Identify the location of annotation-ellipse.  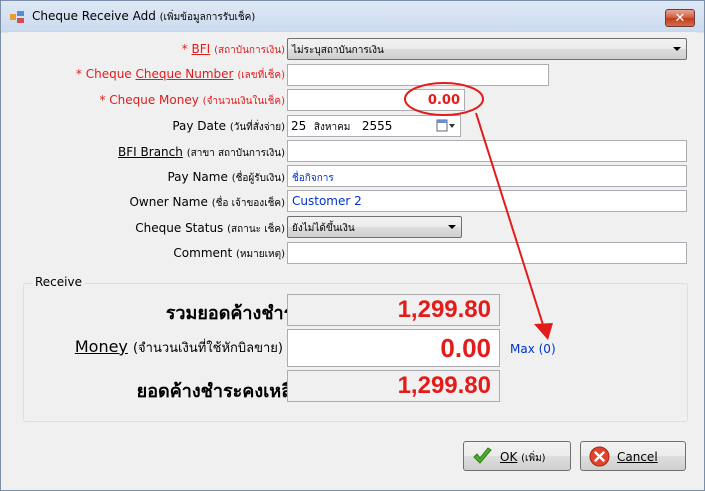
(444, 99).